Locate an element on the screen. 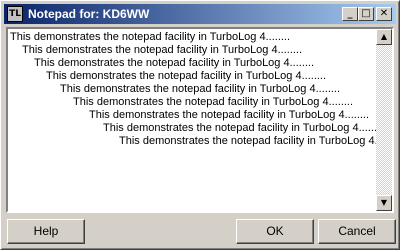 The width and height of the screenshot is (400, 250). vertical-scrollbar: ▲ ▼ is located at coordinates (384, 120).